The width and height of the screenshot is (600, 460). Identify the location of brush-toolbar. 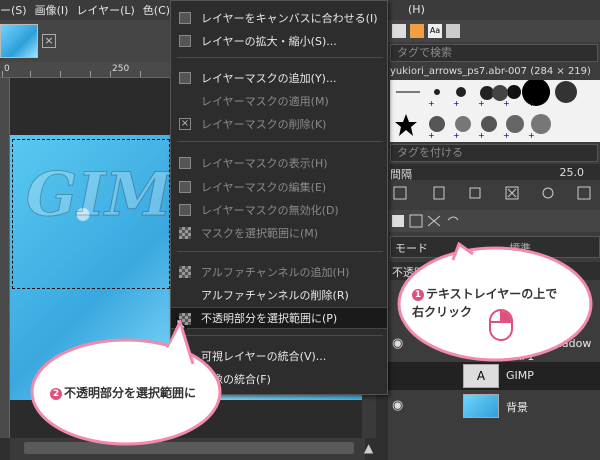
(494, 193).